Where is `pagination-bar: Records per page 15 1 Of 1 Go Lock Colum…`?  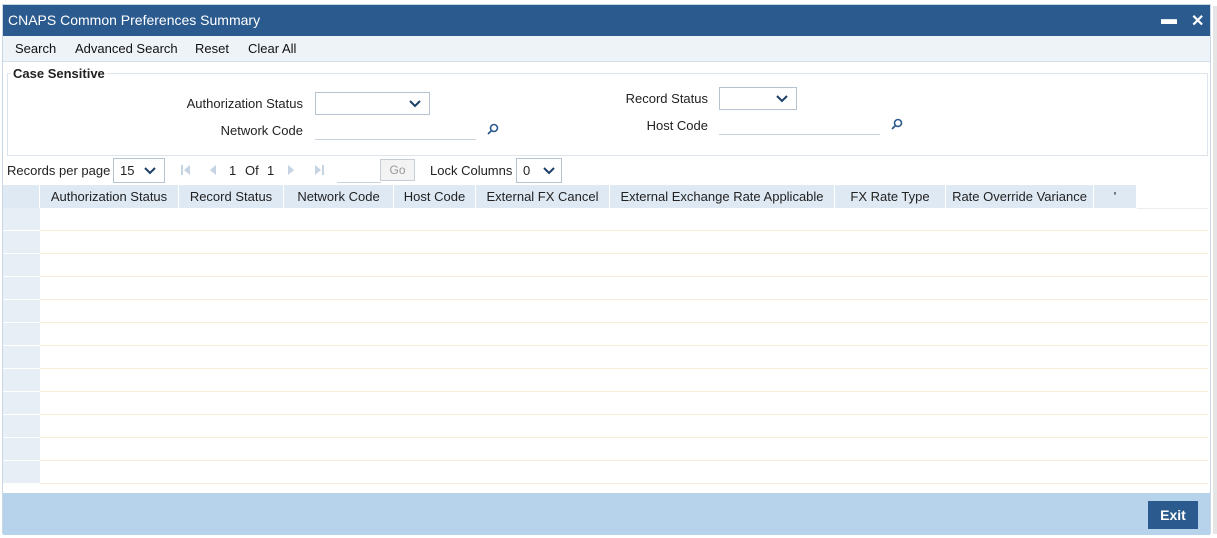
pagination-bar: Records per page 15 1 Of 1 Go Lock Colum… is located at coordinates (606, 171).